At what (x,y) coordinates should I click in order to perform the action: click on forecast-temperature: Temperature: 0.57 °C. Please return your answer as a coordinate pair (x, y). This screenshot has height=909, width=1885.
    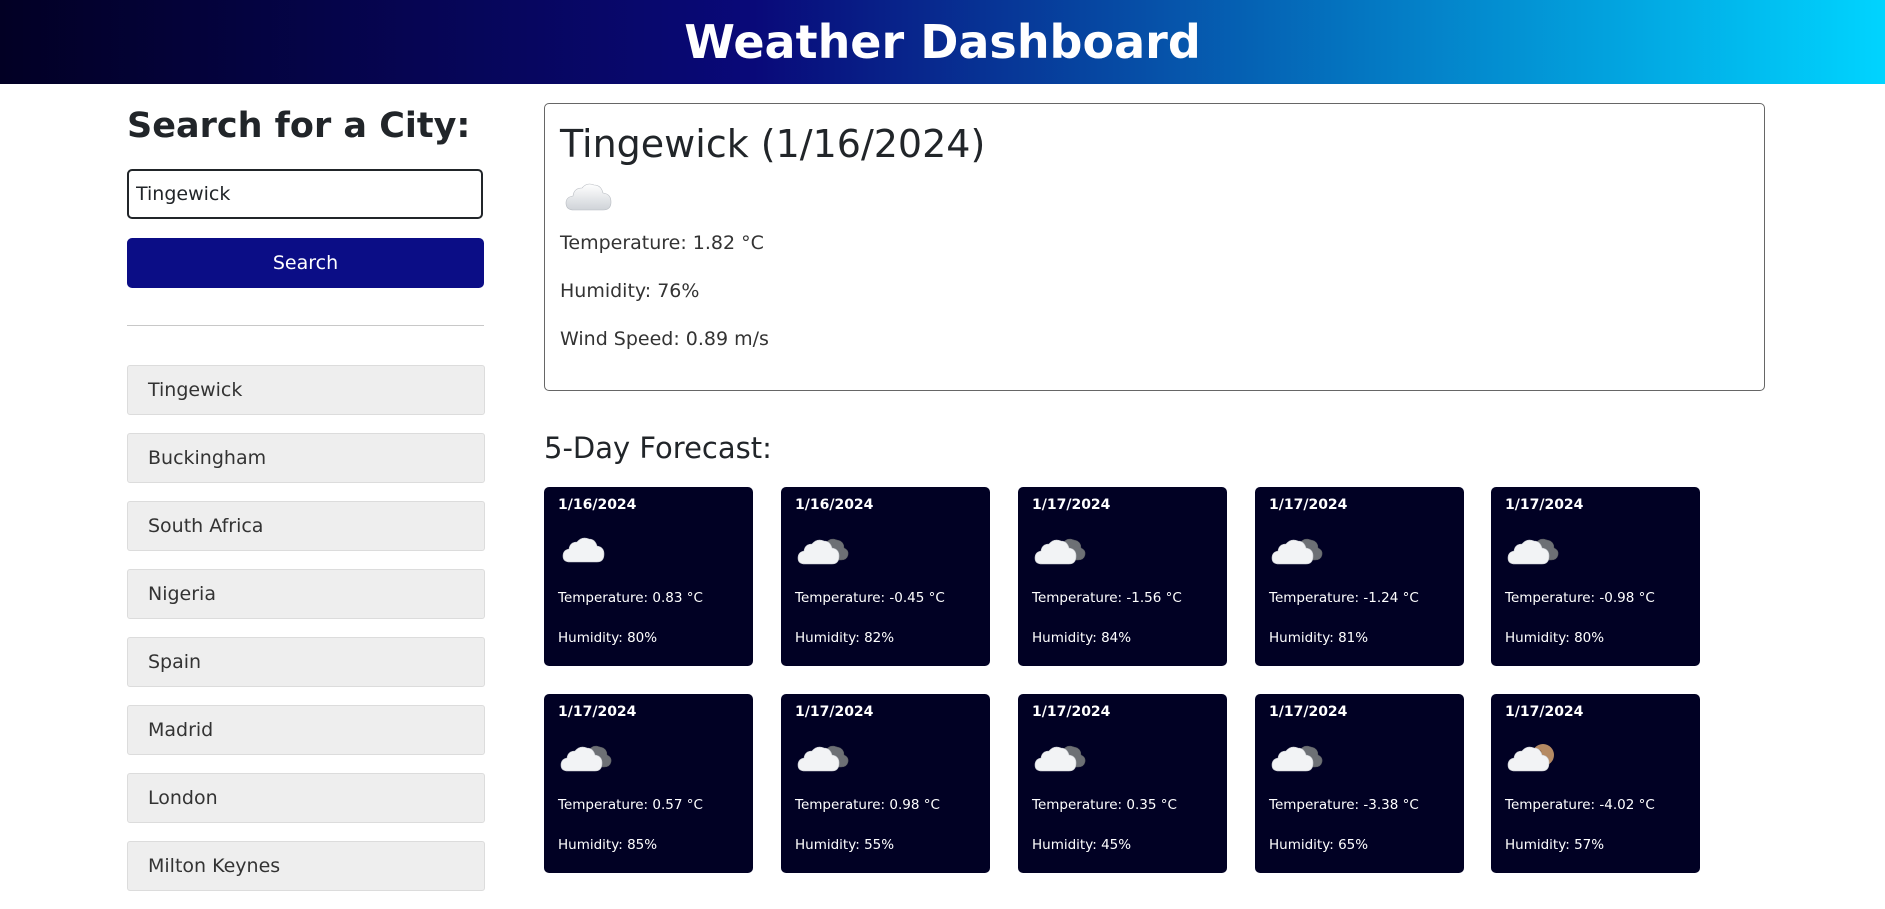
    Looking at the image, I should click on (630, 805).